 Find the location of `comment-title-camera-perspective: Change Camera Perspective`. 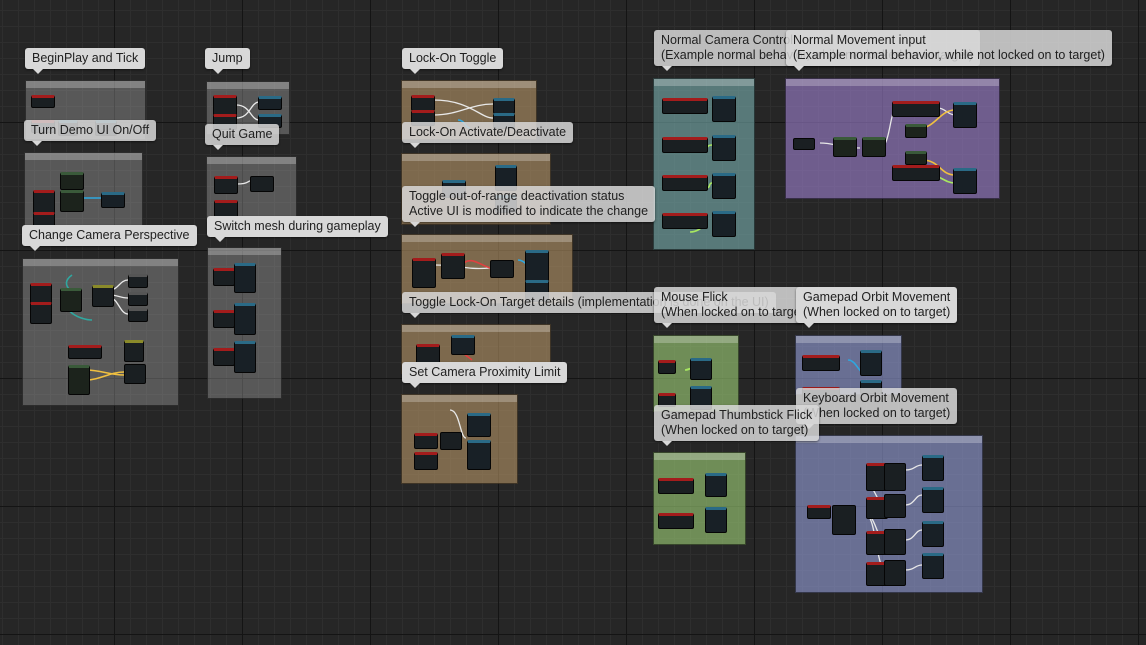

comment-title-camera-perspective: Change Camera Perspective is located at coordinates (109, 238).